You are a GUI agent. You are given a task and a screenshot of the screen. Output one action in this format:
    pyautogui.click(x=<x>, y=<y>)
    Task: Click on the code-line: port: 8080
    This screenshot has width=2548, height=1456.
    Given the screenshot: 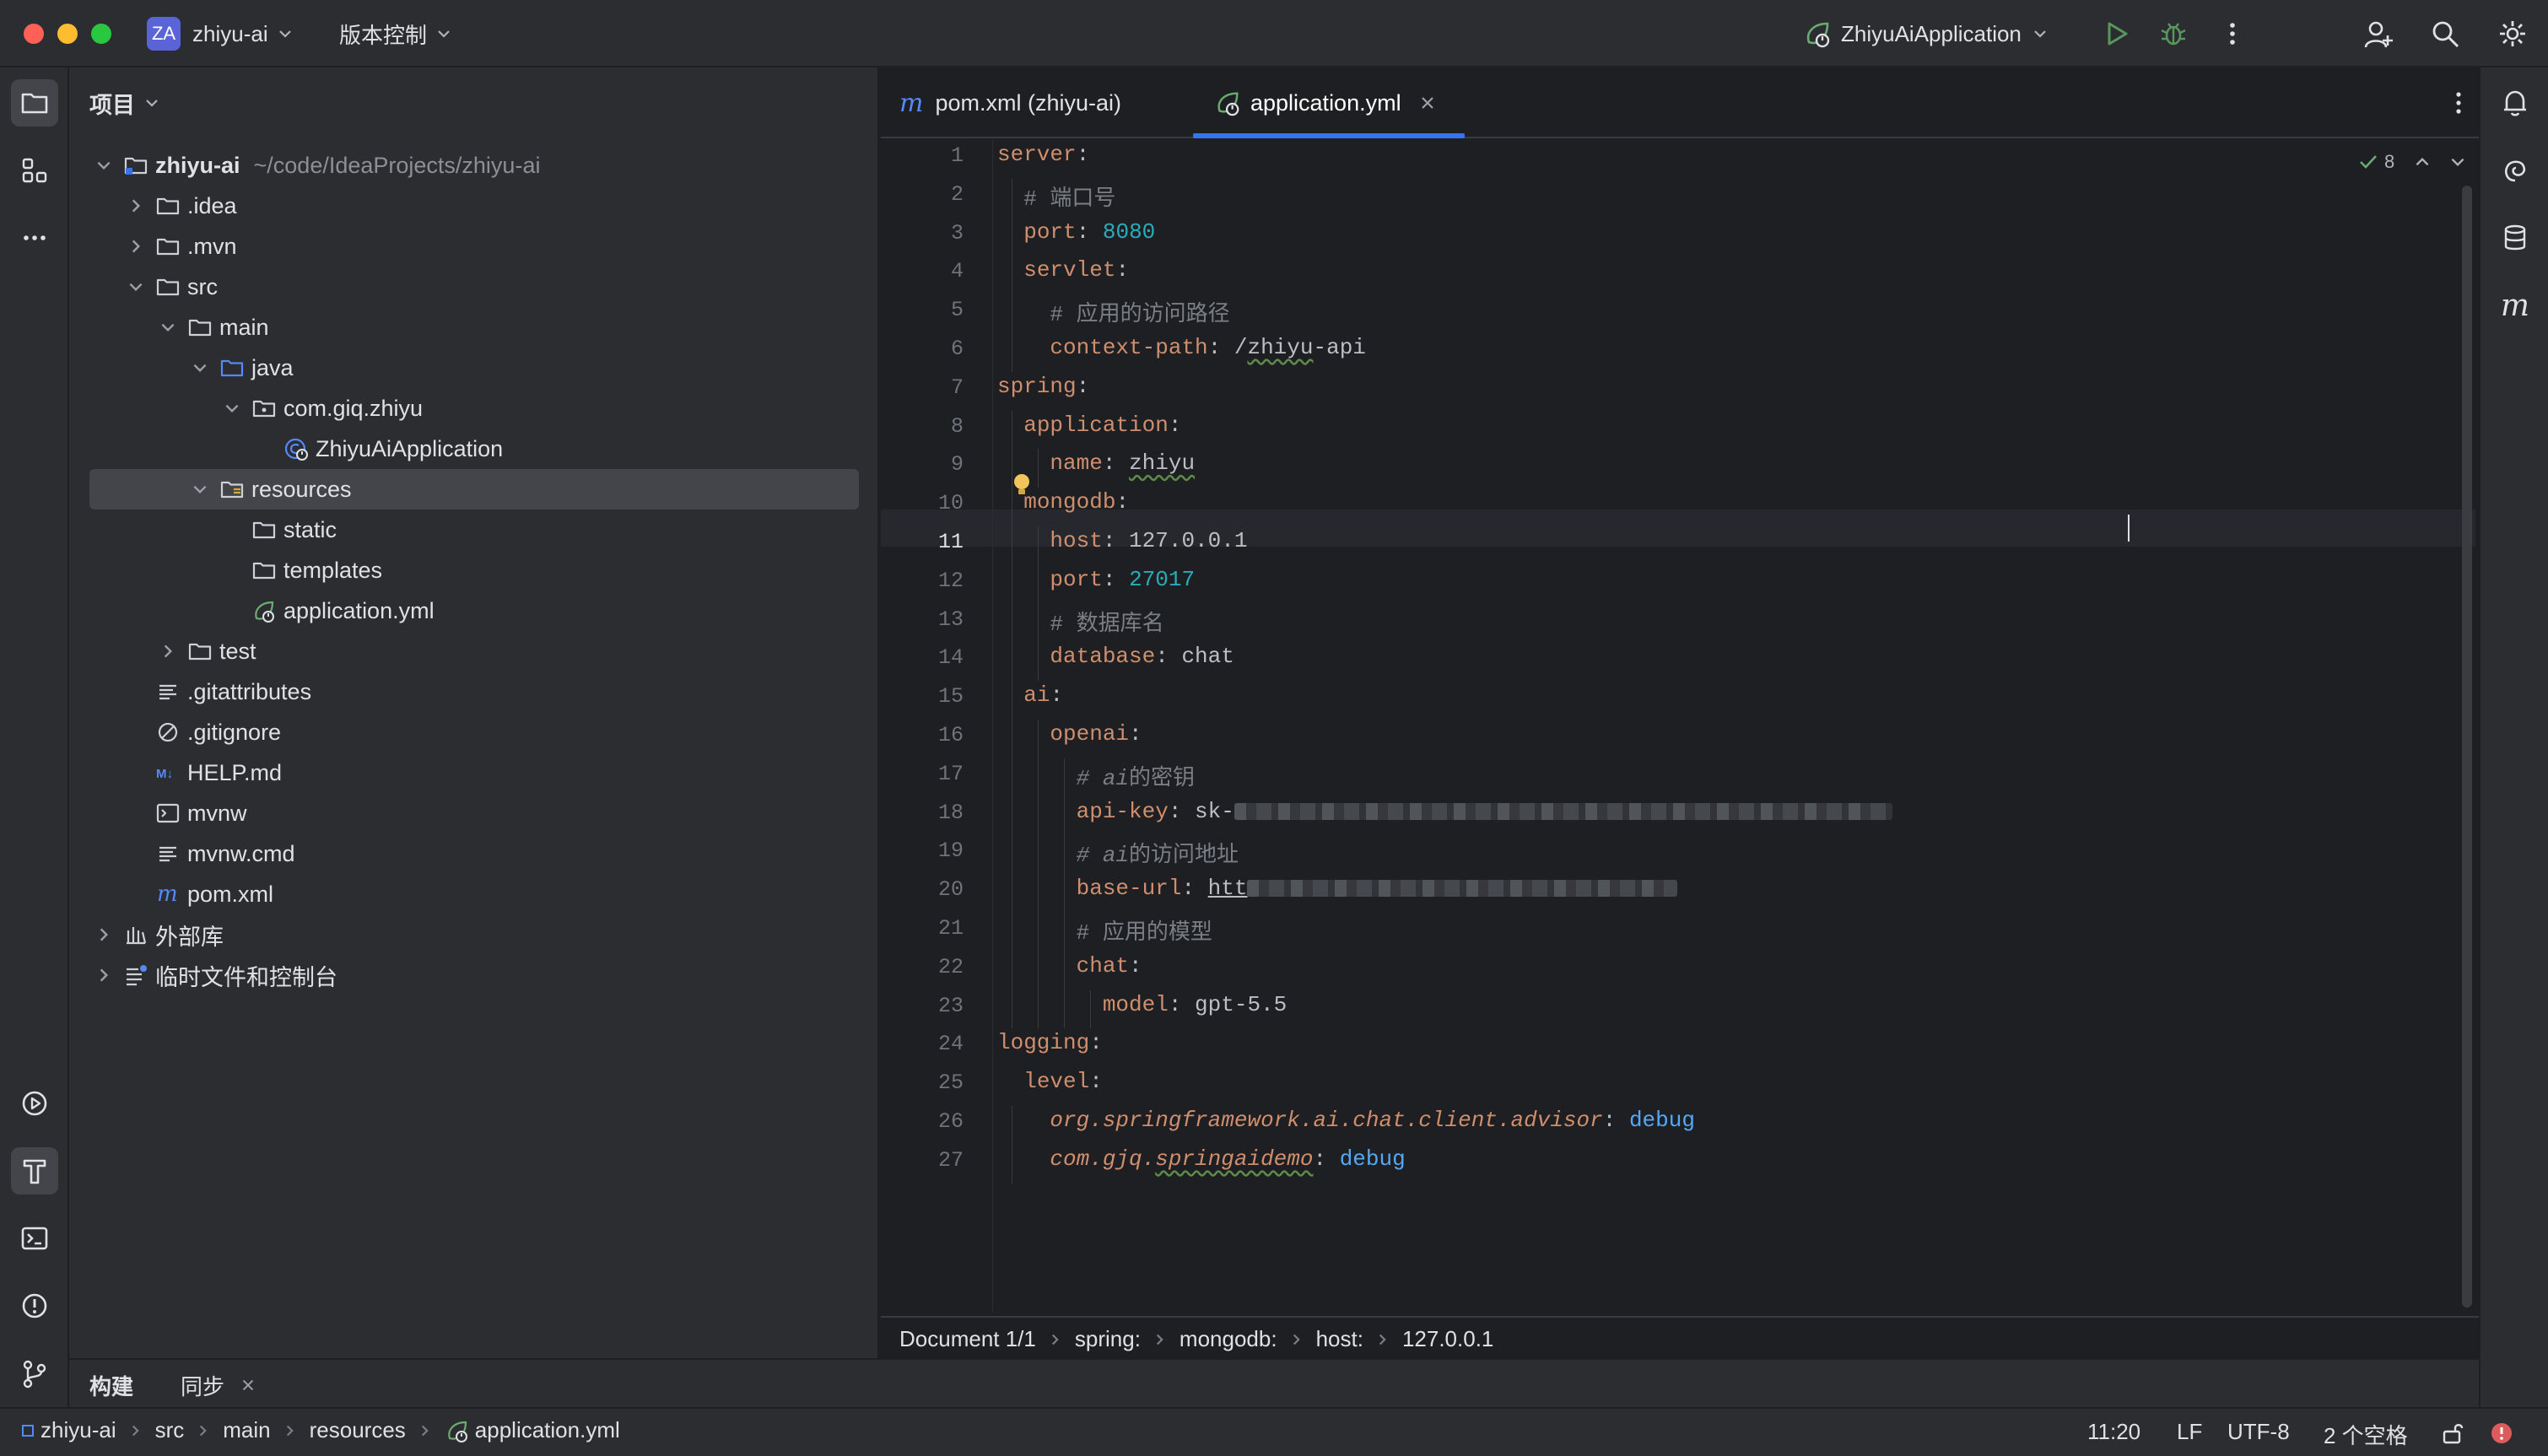 What is the action you would take?
    pyautogui.click(x=1089, y=232)
    